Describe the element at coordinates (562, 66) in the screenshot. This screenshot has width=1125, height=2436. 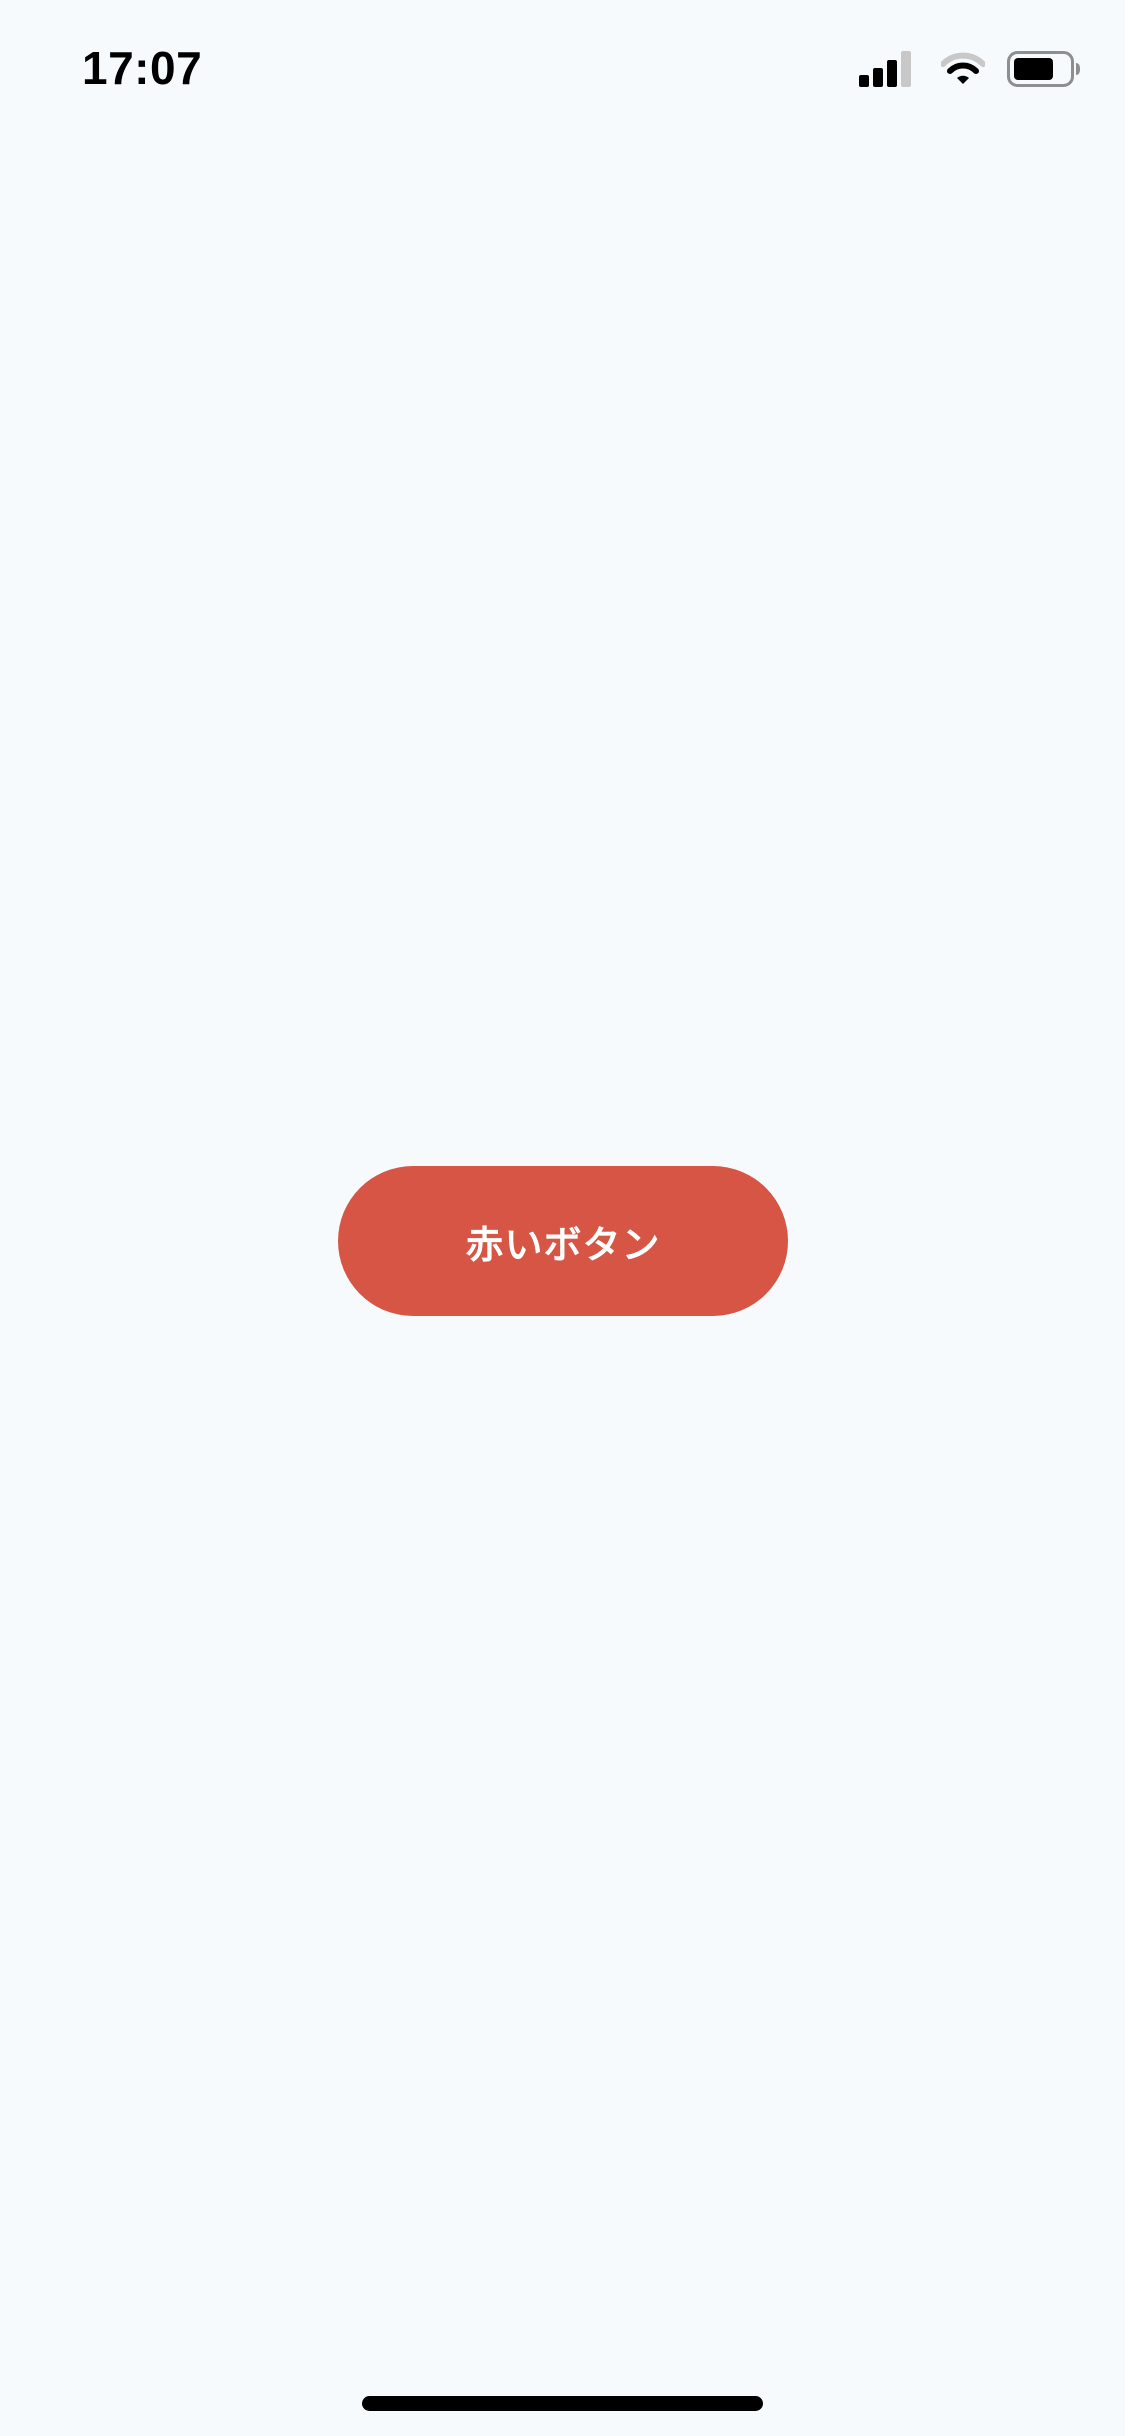
I see `status-bar: 17:07` at that location.